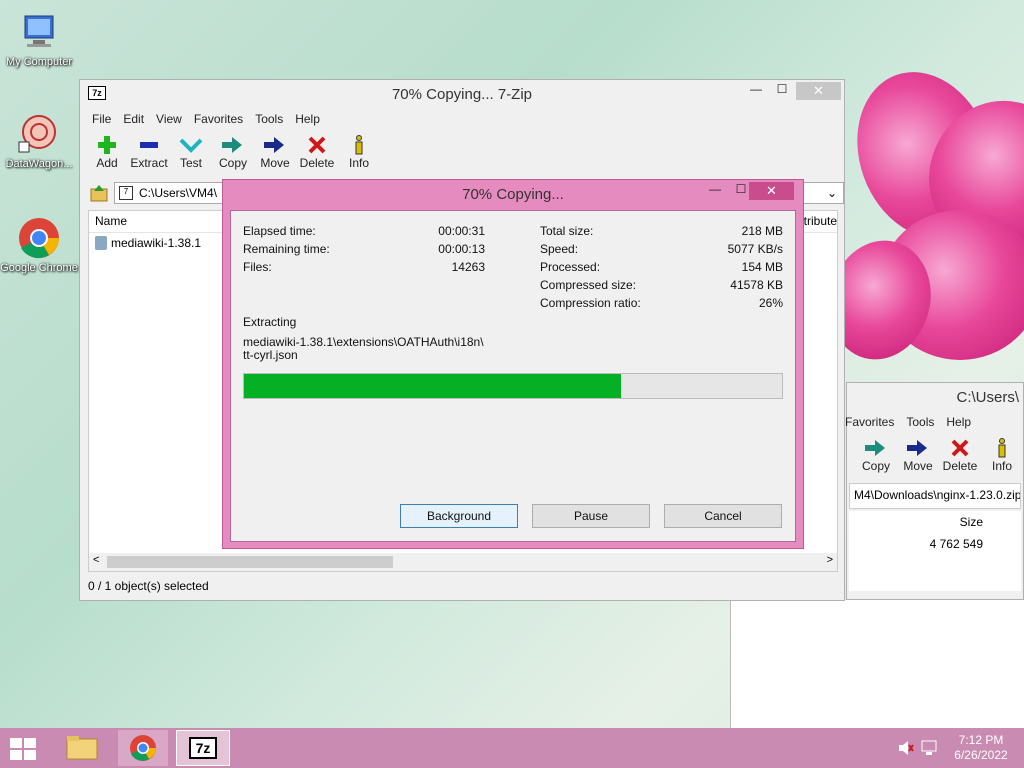  I want to click on test-button: Test, so click(191, 155).